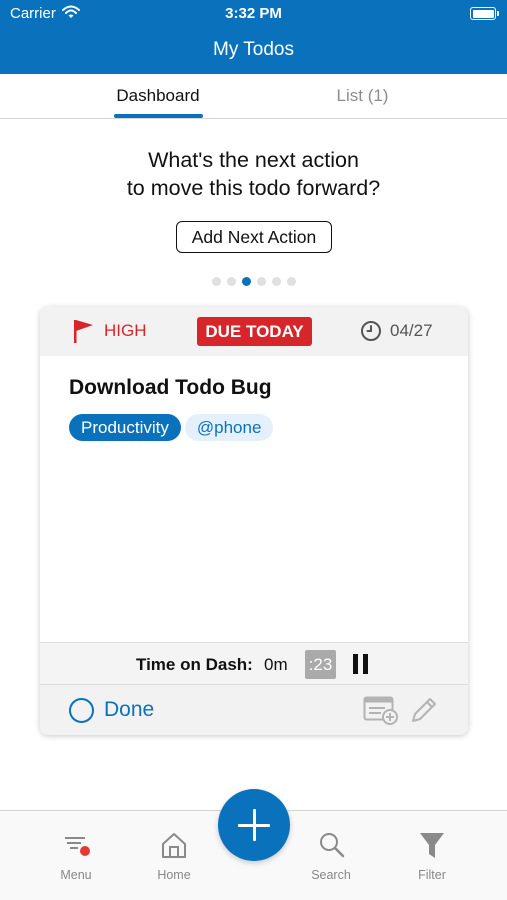  I want to click on status-bar: Carrier 3:32 PM, so click(253, 14).